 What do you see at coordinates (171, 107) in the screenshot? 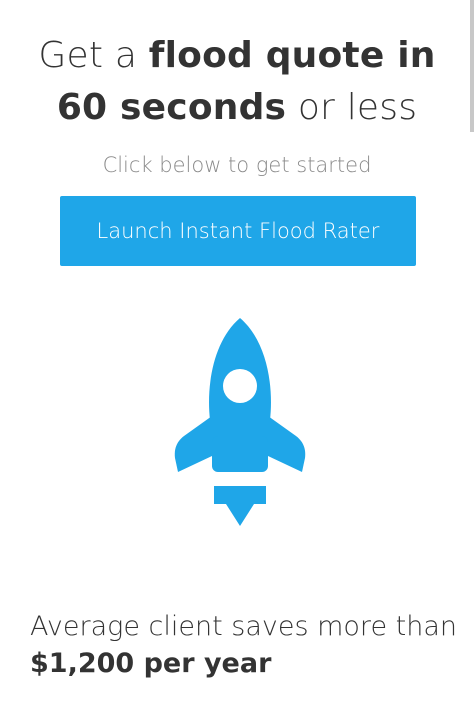
I see `headline-bold-2: 60 seconds` at bounding box center [171, 107].